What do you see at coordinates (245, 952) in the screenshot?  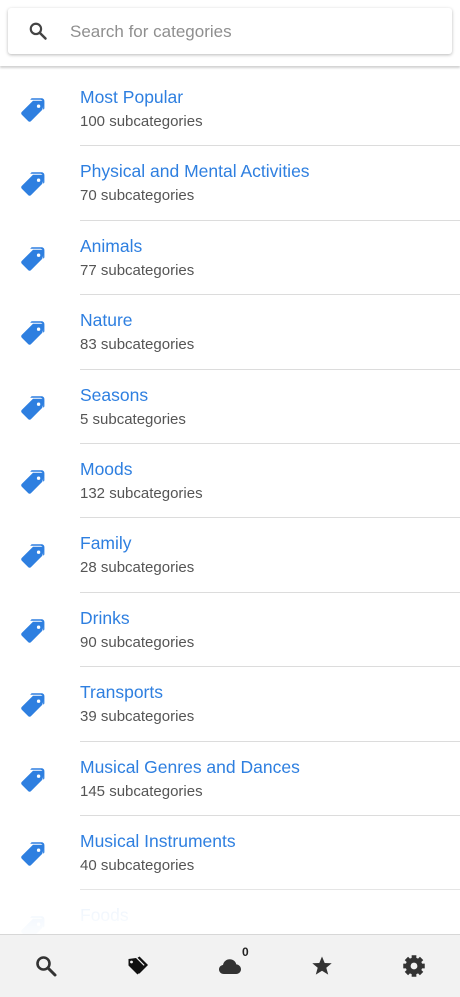 I see `cloud-badge: 0` at bounding box center [245, 952].